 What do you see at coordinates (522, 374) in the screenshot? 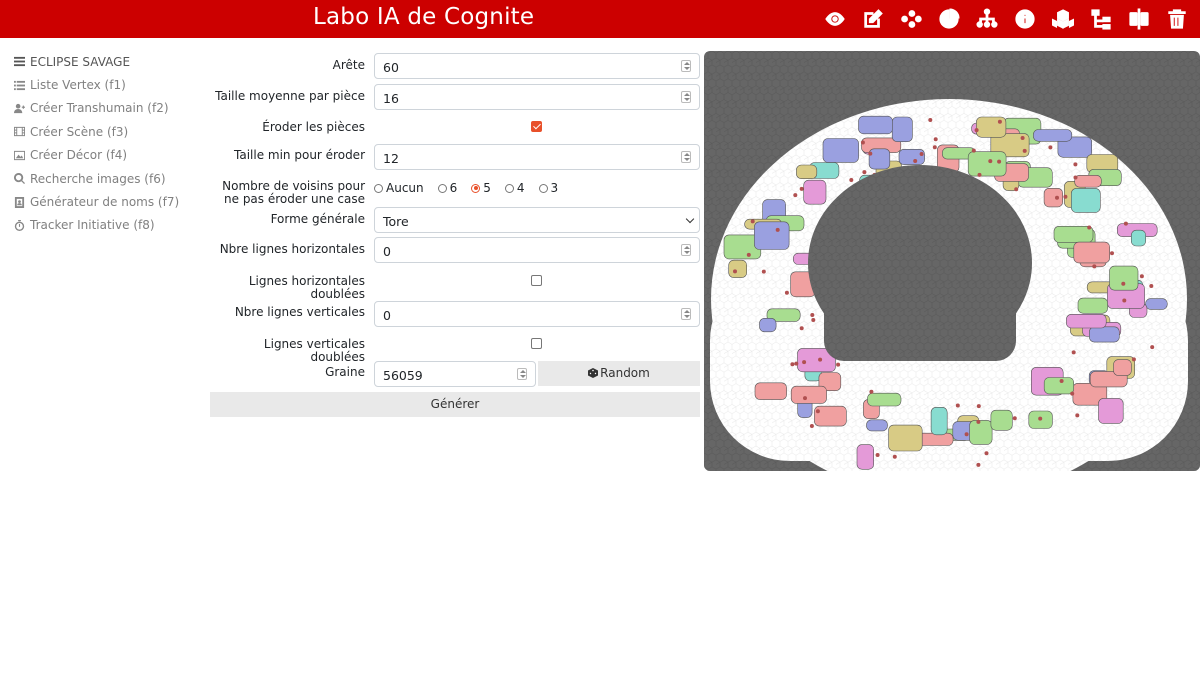
I see `graine-spinner-icon` at bounding box center [522, 374].